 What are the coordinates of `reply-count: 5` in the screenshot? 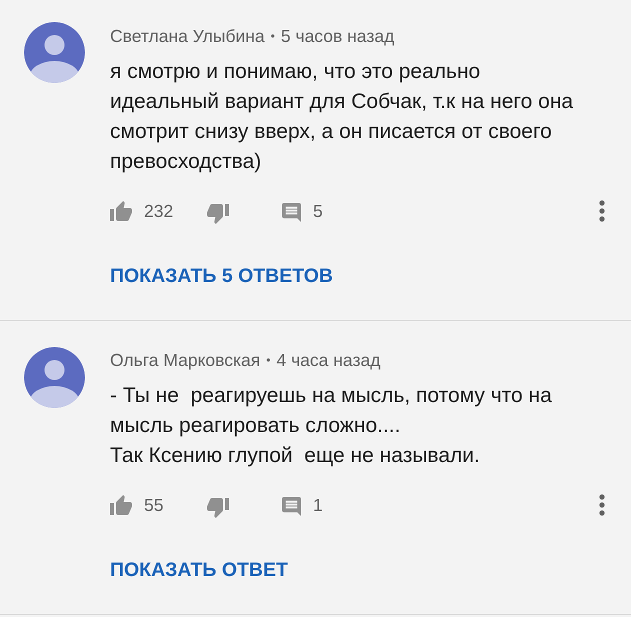 It's located at (318, 211).